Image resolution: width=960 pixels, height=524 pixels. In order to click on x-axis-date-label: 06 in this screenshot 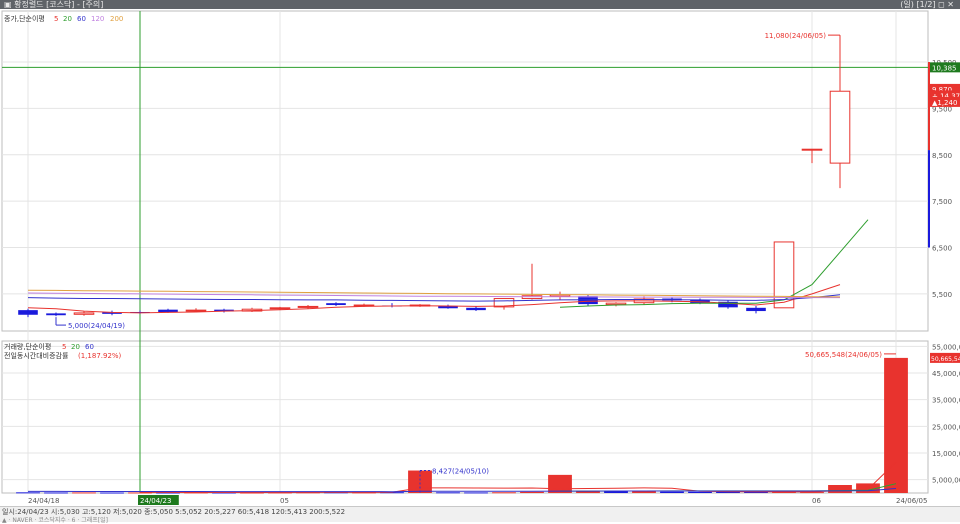, I will do `click(816, 501)`.